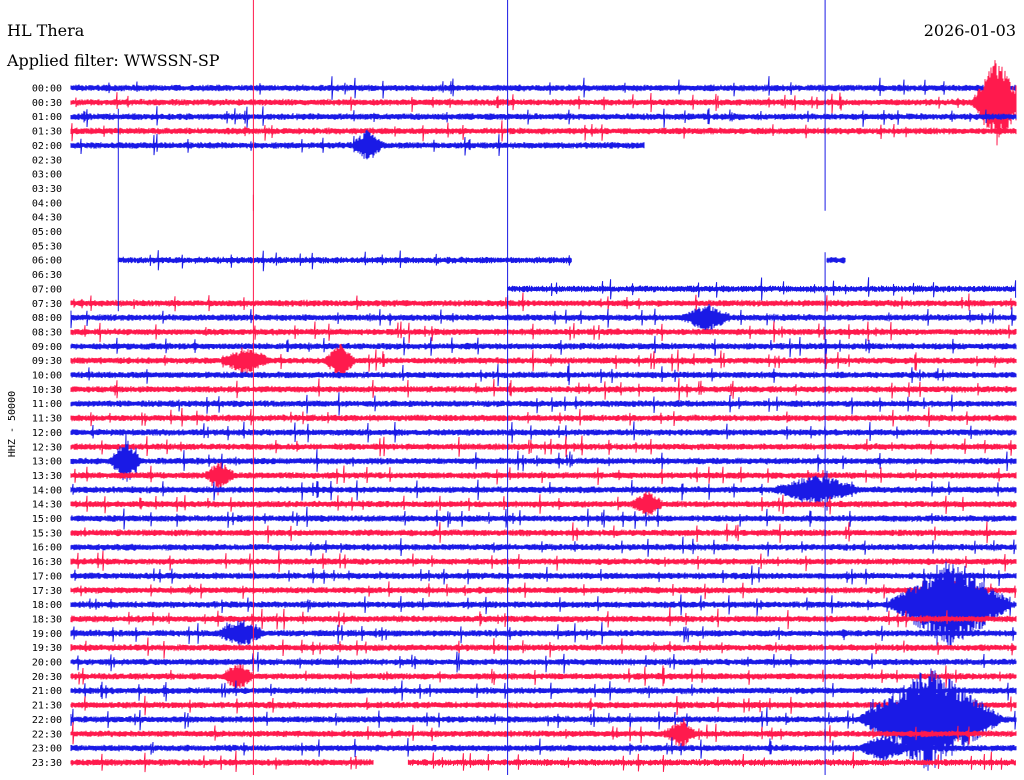 This screenshot has width=1024, height=780. I want to click on channel-label: HHZ - 50000, so click(12, 424).